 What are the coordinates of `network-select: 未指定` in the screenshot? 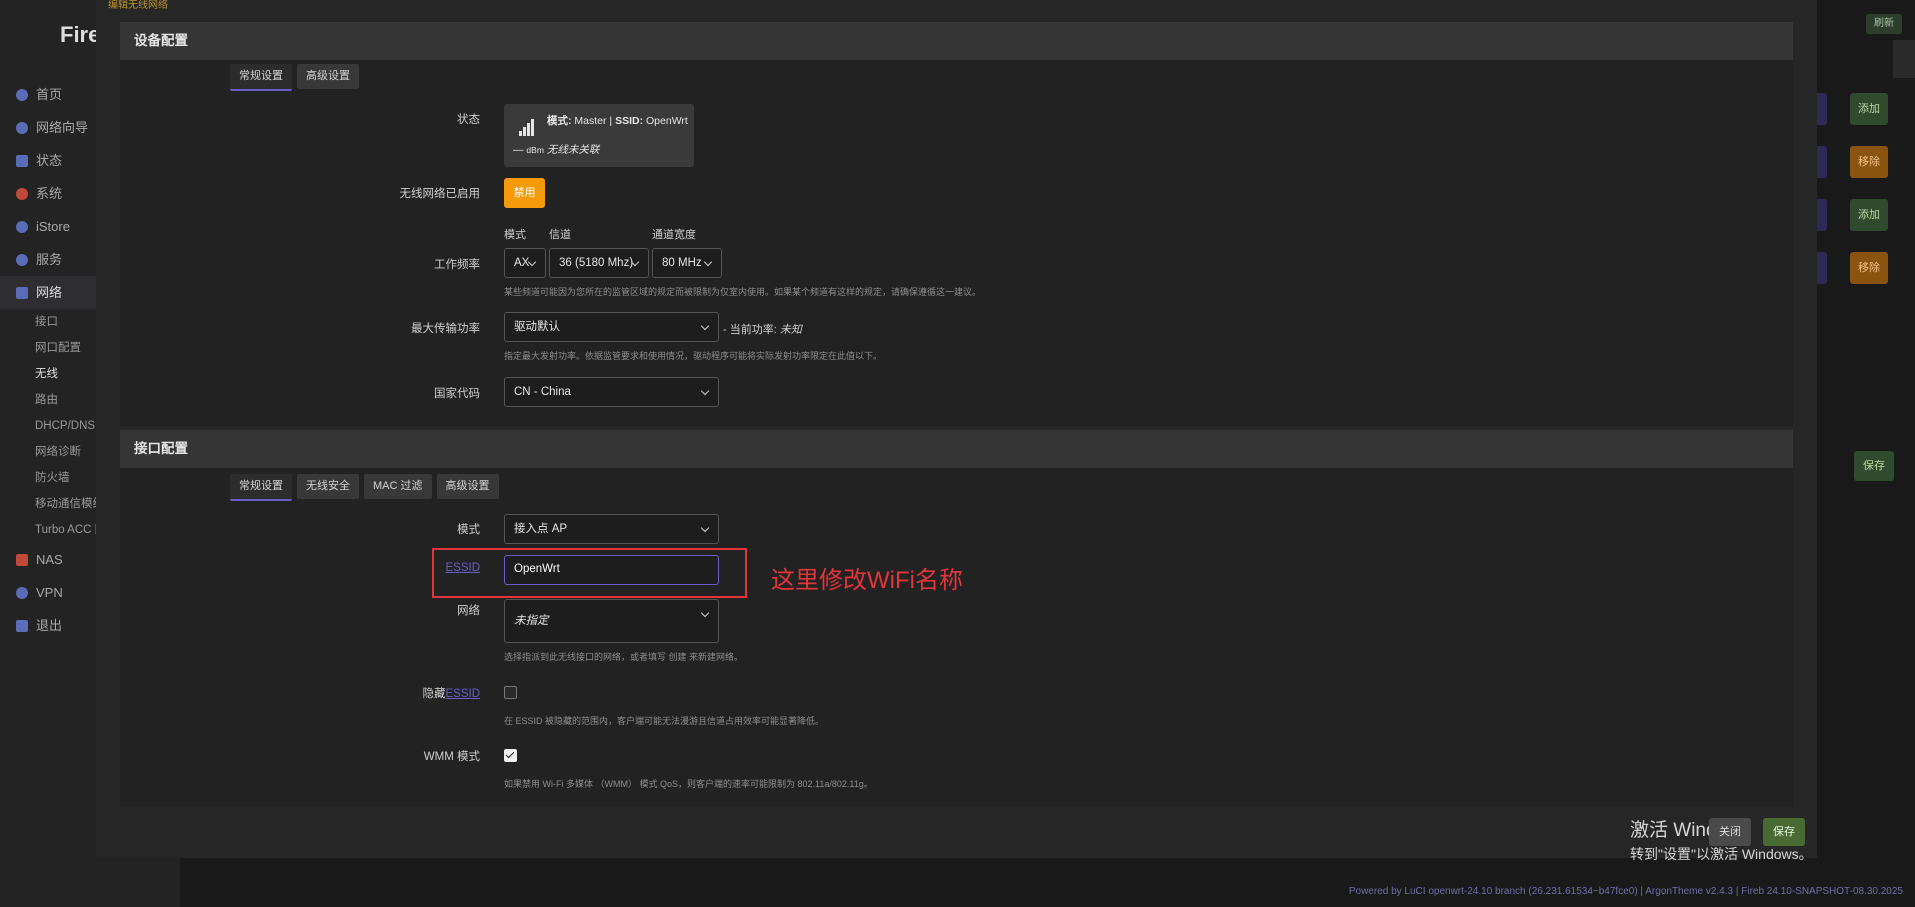 It's located at (611, 621).